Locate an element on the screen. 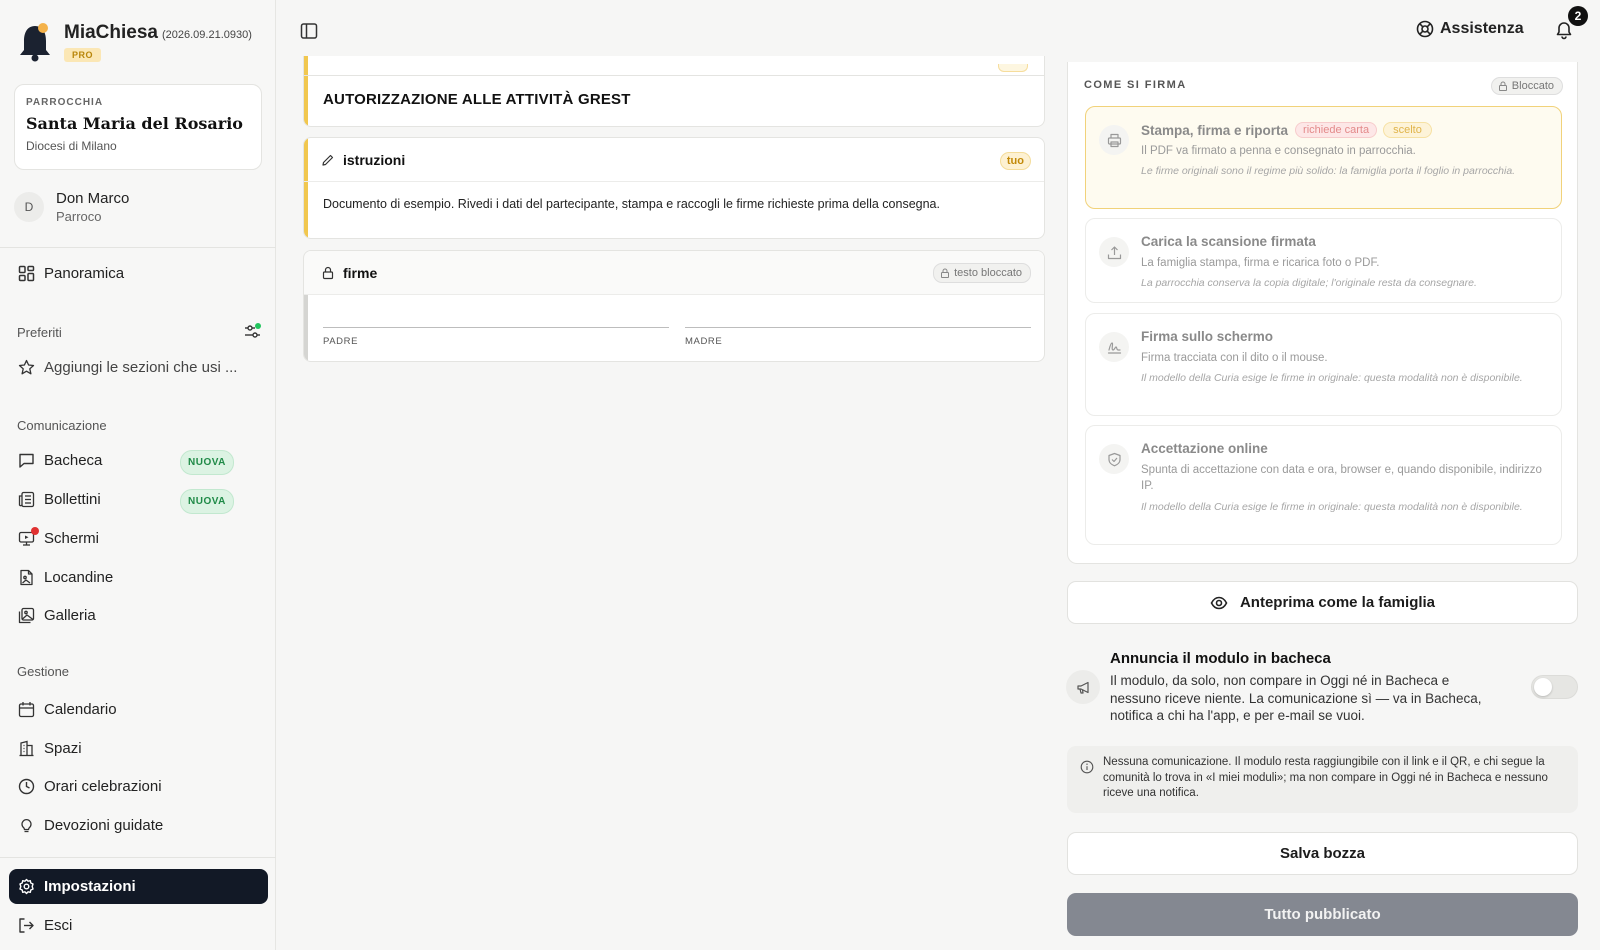 The height and width of the screenshot is (950, 1600). sidebar-item-orari: Orari celebrazioni is located at coordinates (90, 786).